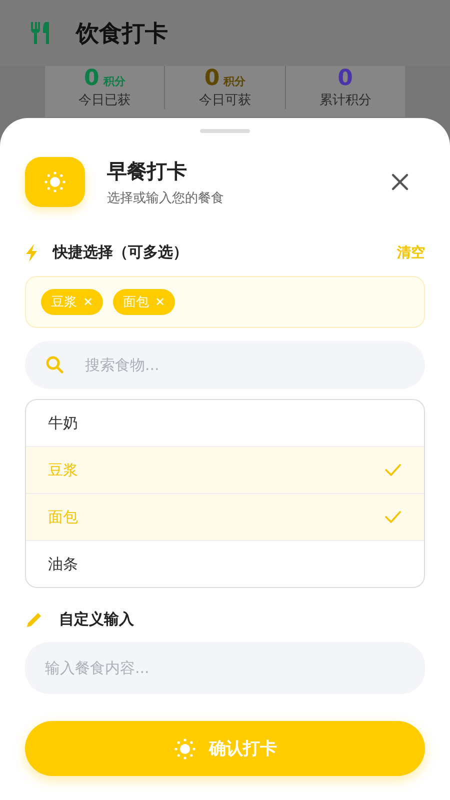  I want to click on close-icon, so click(400, 182).